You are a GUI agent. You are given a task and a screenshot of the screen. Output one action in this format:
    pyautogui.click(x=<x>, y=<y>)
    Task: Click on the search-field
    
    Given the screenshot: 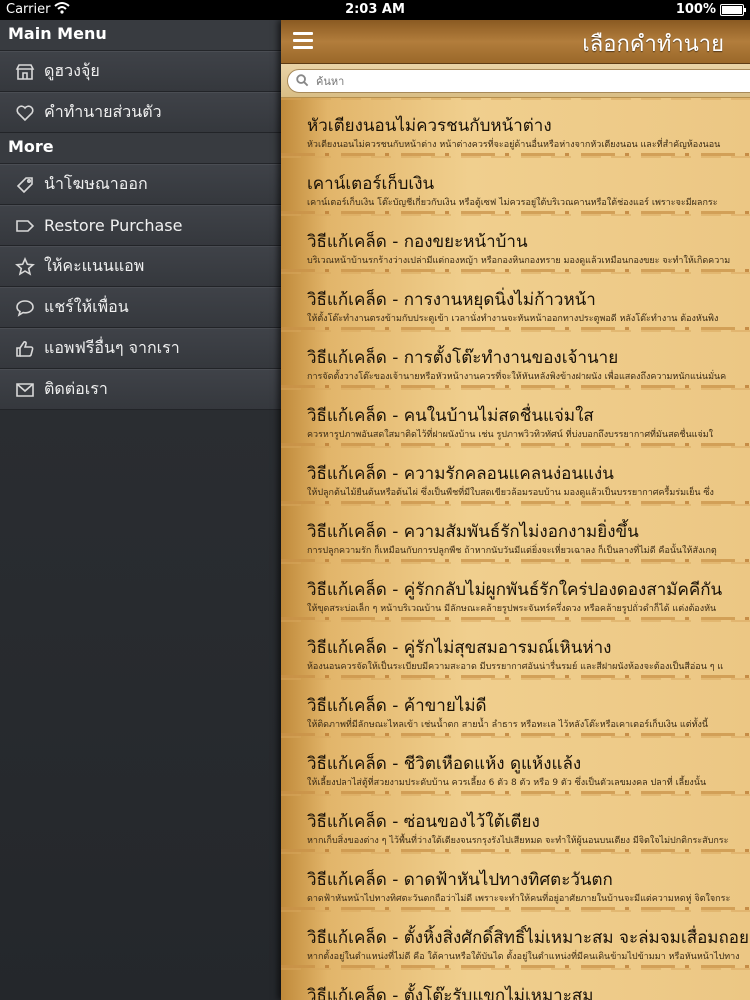 What is the action you would take?
    pyautogui.click(x=518, y=81)
    